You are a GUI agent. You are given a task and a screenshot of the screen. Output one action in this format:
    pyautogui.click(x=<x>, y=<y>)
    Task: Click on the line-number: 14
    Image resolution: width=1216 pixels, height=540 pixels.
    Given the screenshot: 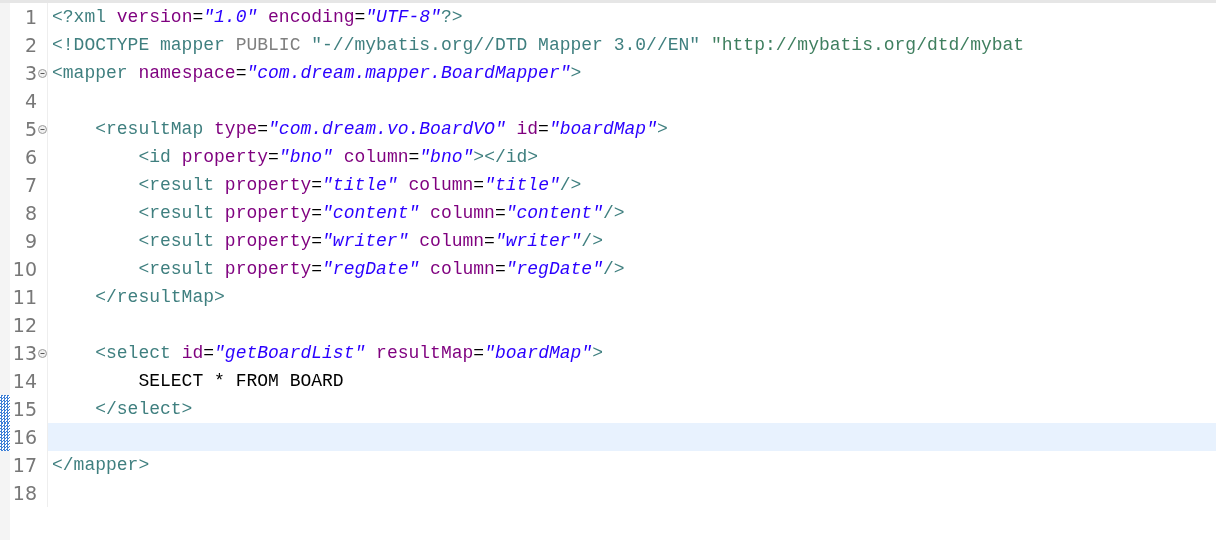 What is the action you would take?
    pyautogui.click(x=24, y=381)
    